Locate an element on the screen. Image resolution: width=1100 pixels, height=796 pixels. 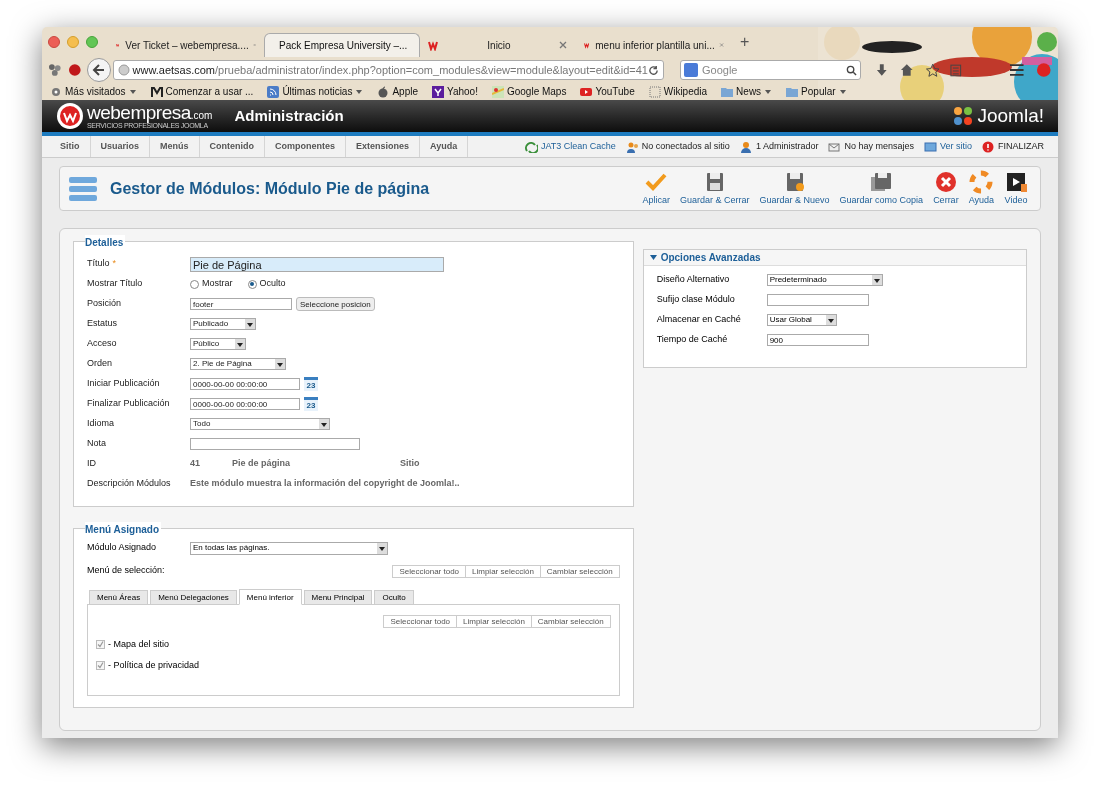
text-input: 900 is located at coordinates (817, 340).